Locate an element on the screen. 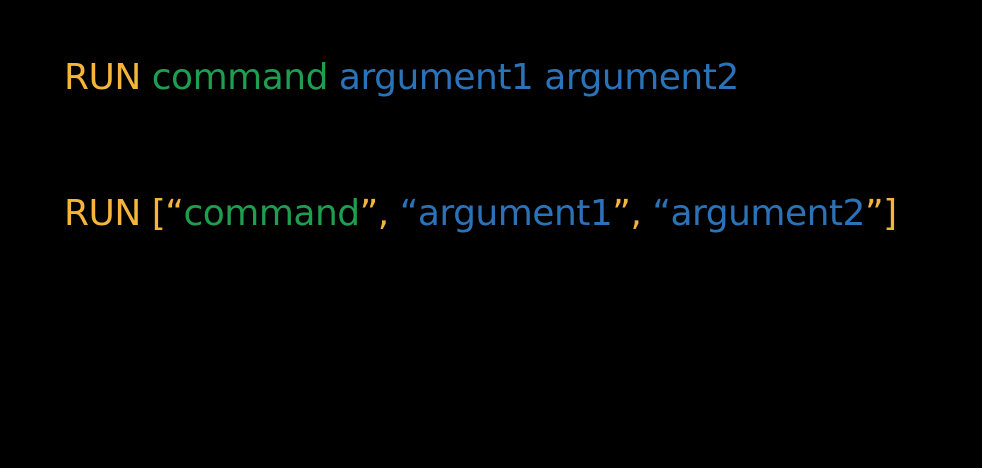  shell-run-keyword: RUN is located at coordinates (102, 77).